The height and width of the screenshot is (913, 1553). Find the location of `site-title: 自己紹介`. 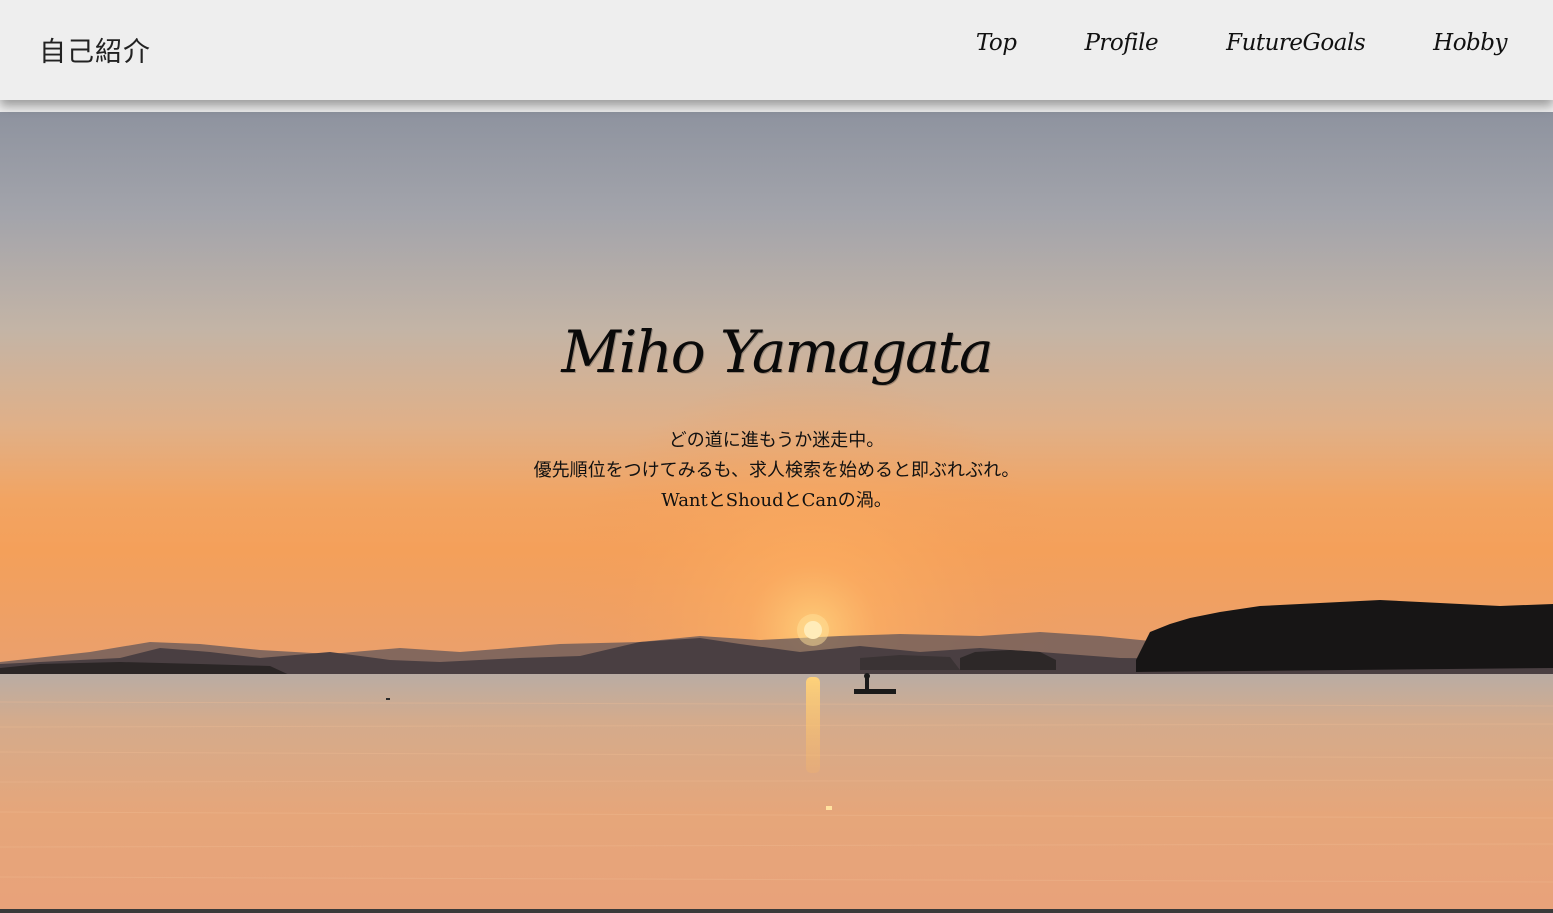

site-title: 自己紹介 is located at coordinates (95, 49).